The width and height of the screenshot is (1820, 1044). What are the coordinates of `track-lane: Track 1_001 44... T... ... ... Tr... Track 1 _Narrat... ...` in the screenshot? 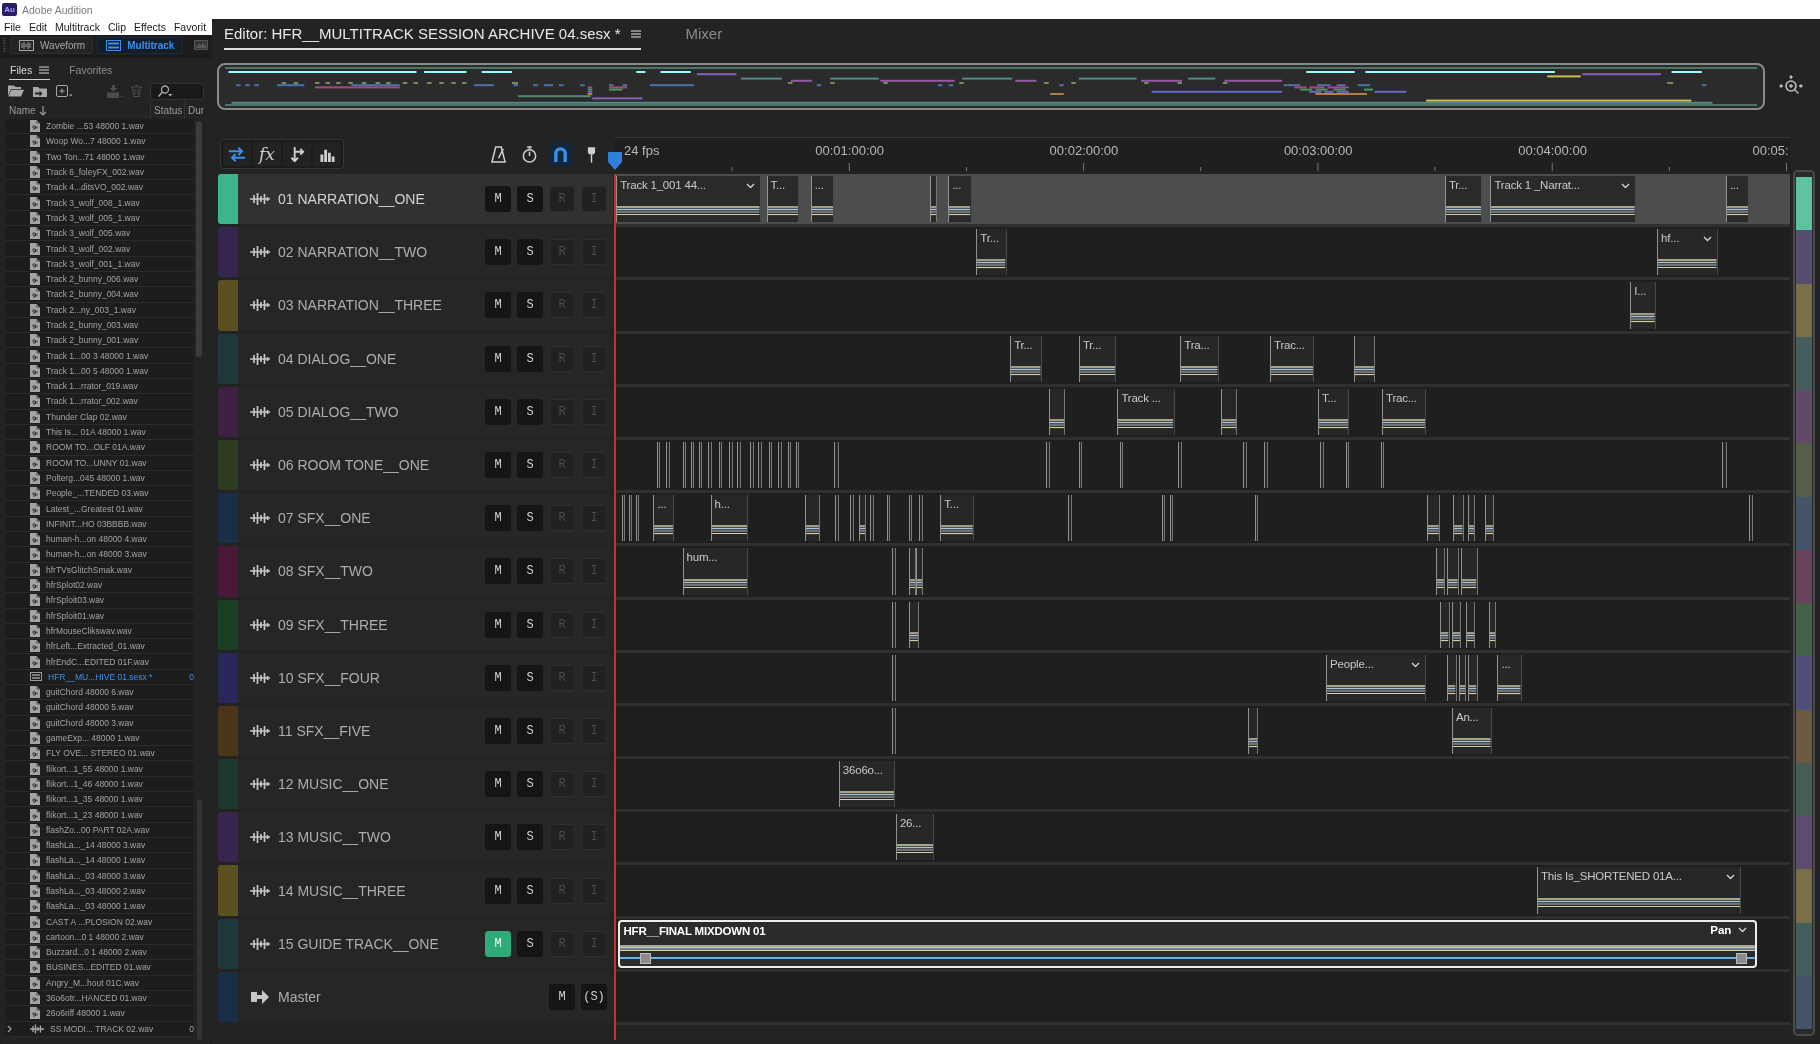 It's located at (1202, 201).